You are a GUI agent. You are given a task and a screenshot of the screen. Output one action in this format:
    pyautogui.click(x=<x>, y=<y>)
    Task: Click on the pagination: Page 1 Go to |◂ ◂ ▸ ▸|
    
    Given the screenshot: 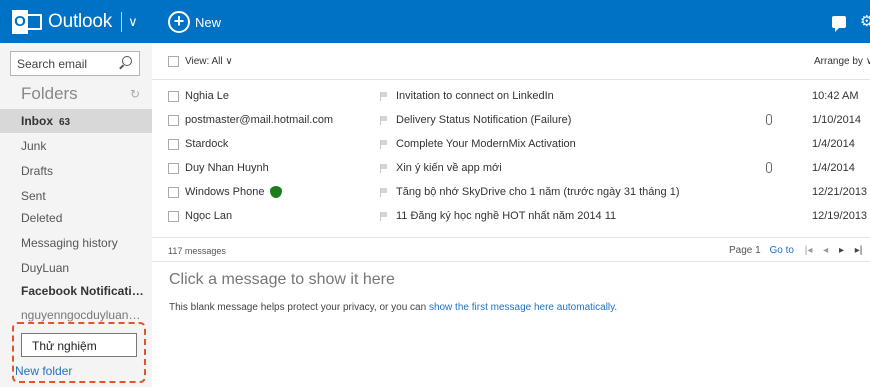 What is the action you would take?
    pyautogui.click(x=795, y=250)
    